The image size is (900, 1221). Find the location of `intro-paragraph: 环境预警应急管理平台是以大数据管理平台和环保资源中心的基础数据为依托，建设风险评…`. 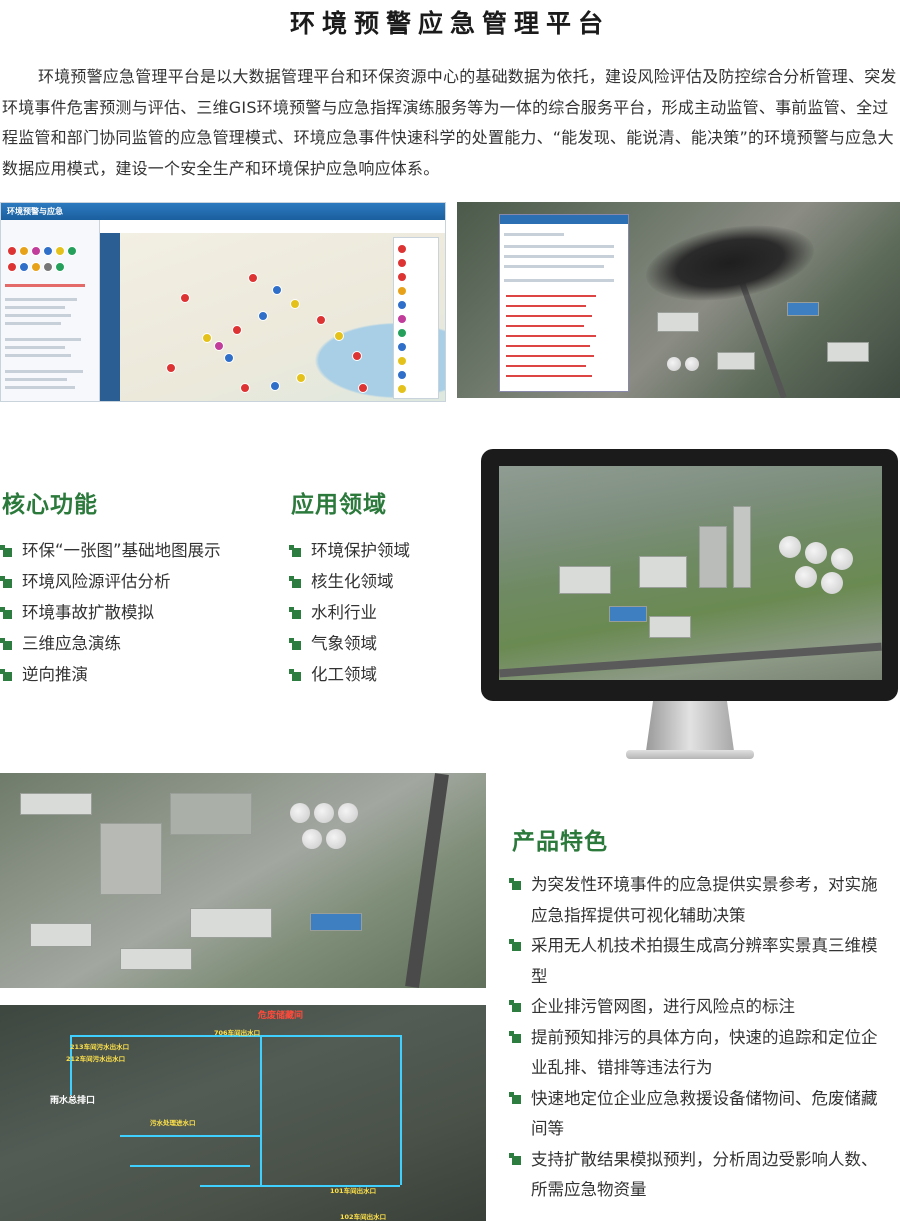

intro-paragraph: 环境预警应急管理平台是以大数据管理平台和环保资源中心的基础数据为依托，建设风险评… is located at coordinates (449, 122).